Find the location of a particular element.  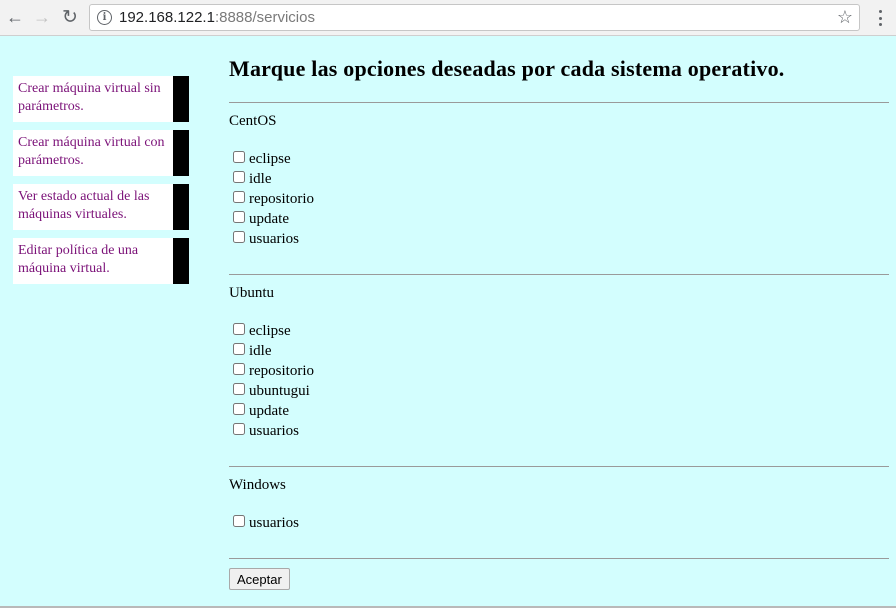

url-path: :8888/servicios is located at coordinates (264, 17).